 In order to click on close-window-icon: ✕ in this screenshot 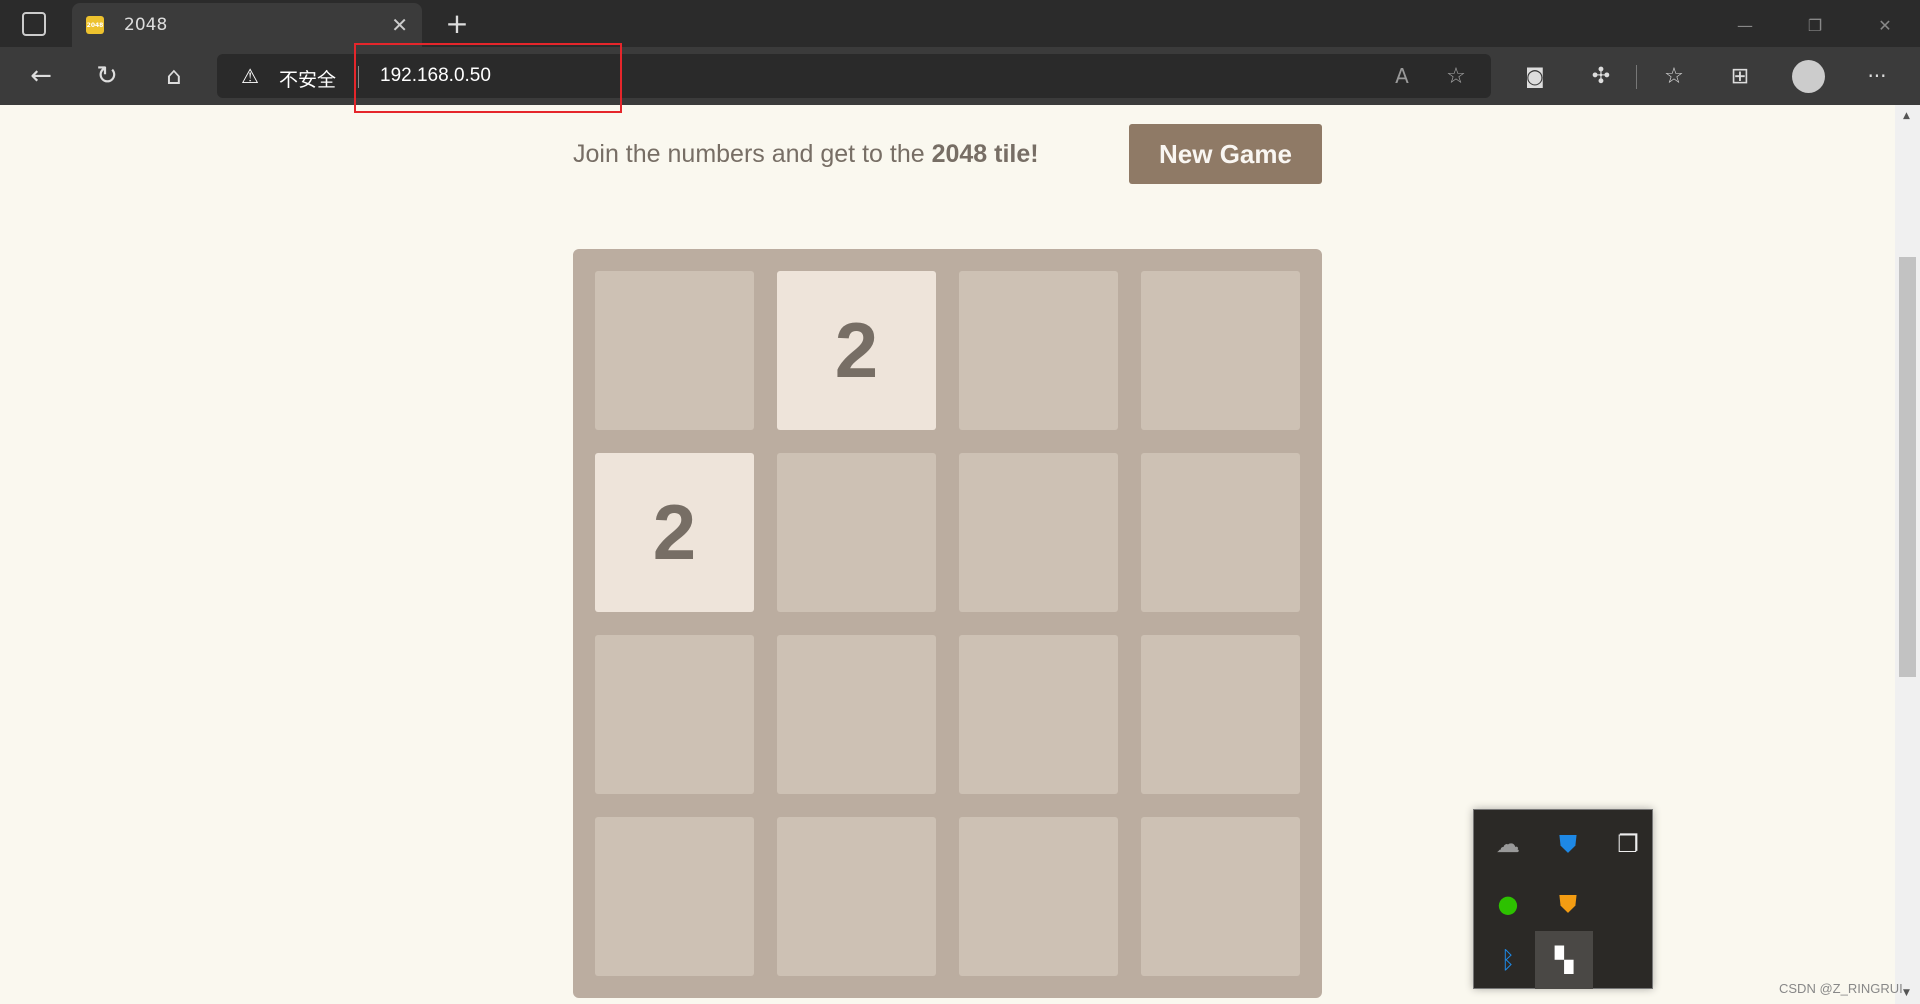, I will do `click(1885, 25)`.